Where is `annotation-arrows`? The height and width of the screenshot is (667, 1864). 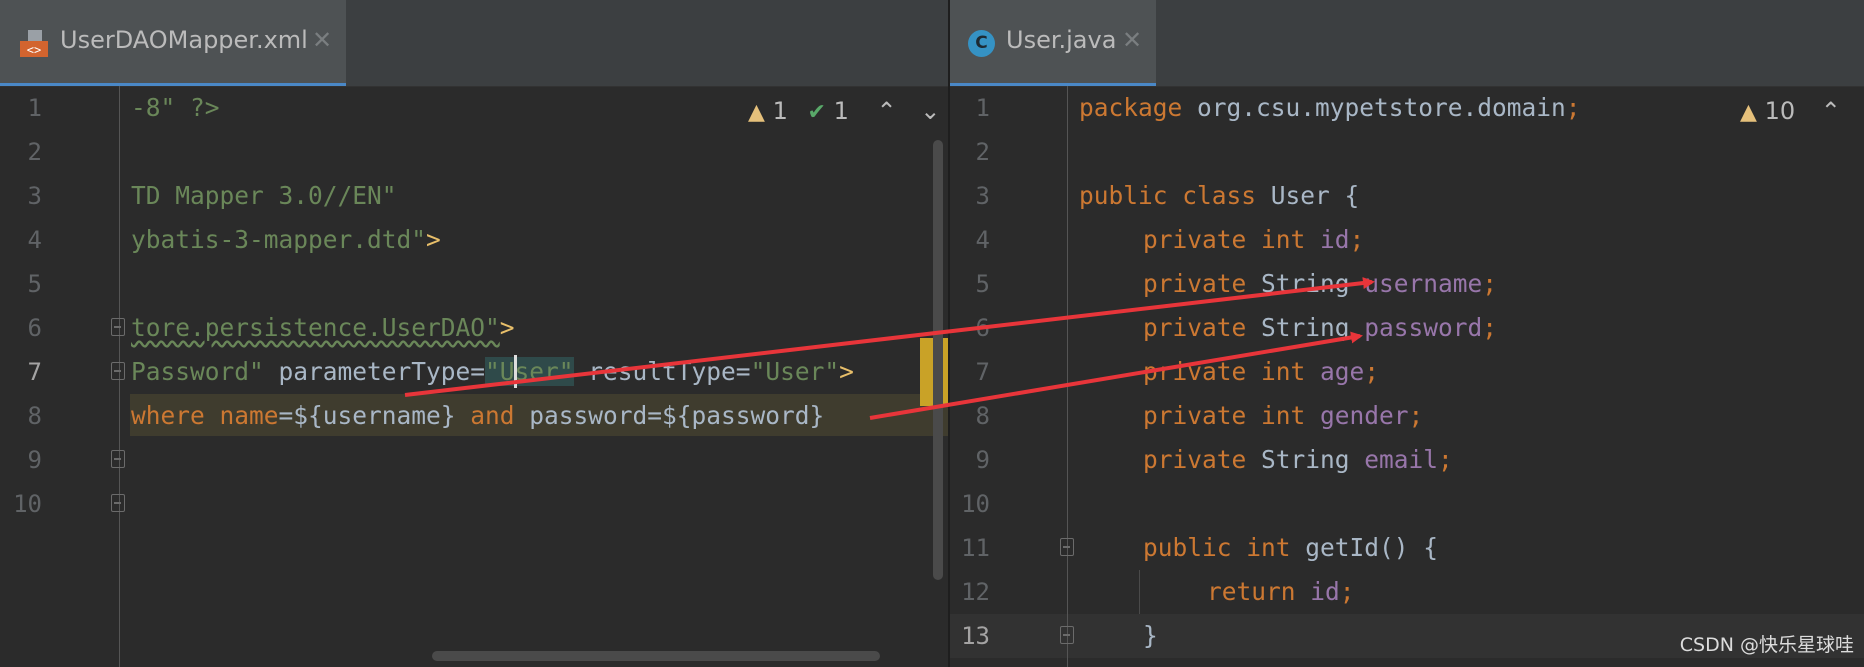
annotation-arrows is located at coordinates (889, 348).